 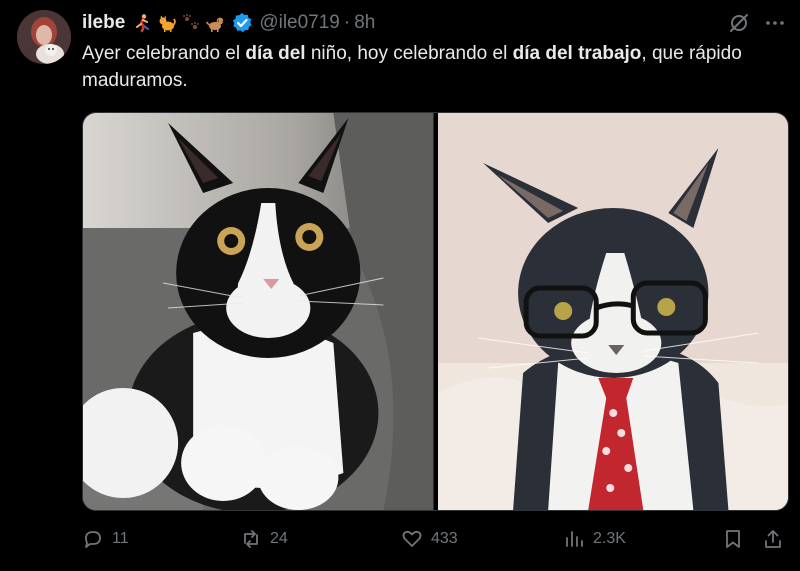 What do you see at coordinates (275, 53) in the screenshot?
I see `tweet-text-bold: día del` at bounding box center [275, 53].